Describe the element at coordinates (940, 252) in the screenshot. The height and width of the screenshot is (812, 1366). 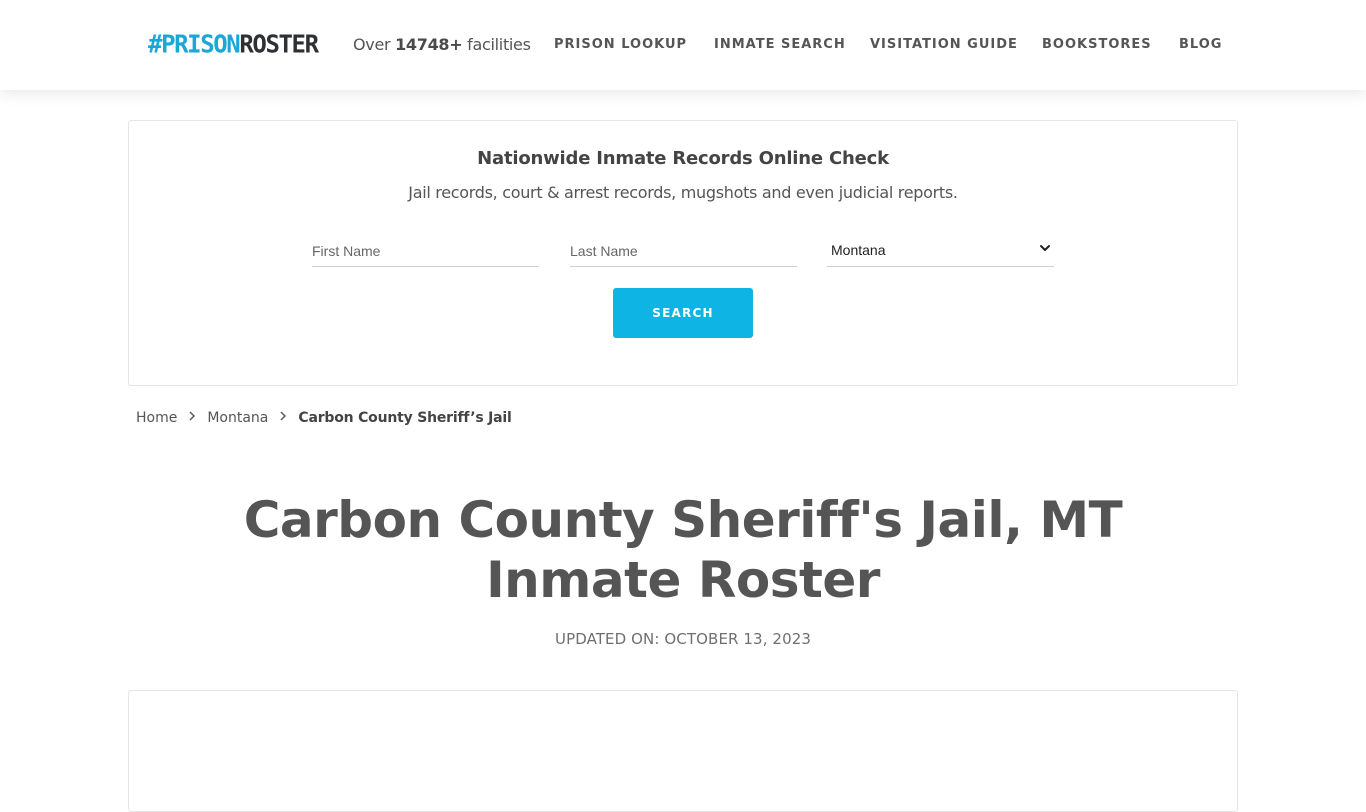
I see `state-select: Montana` at that location.